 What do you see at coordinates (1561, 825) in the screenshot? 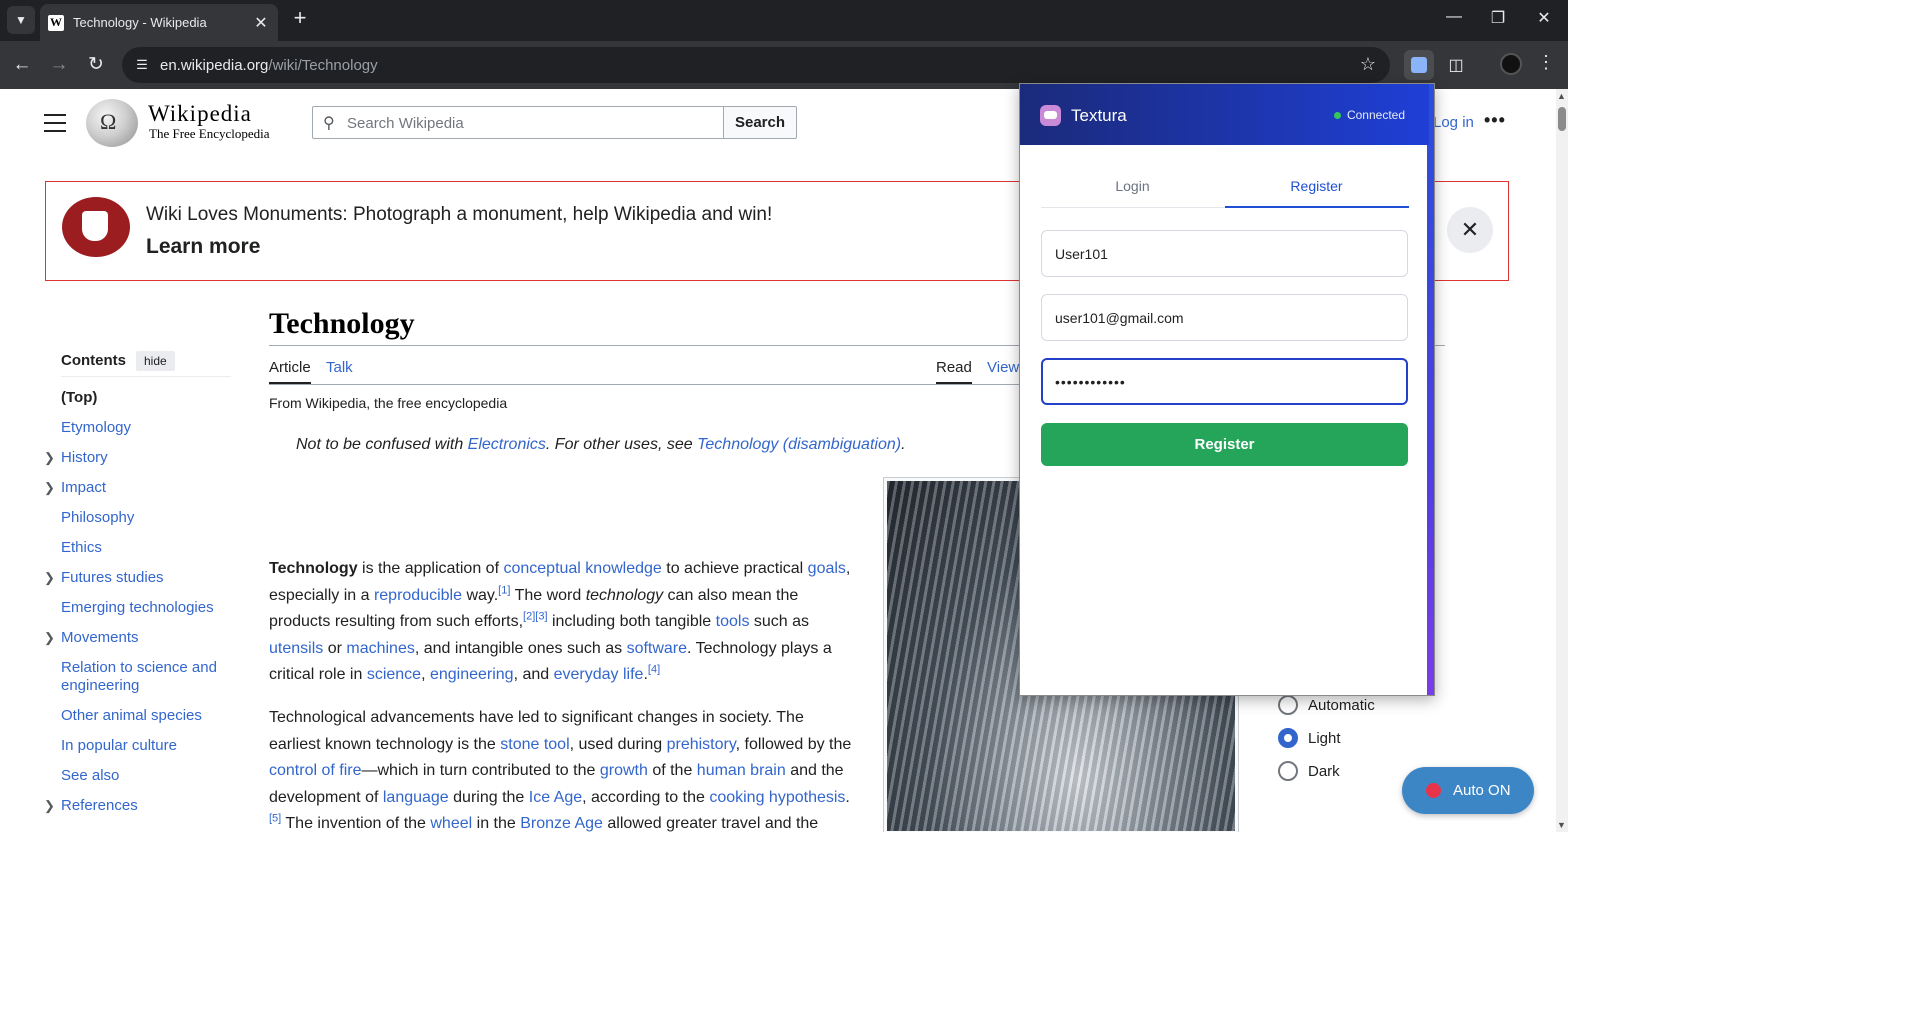
I see `scroll-down-icon: ▼` at bounding box center [1561, 825].